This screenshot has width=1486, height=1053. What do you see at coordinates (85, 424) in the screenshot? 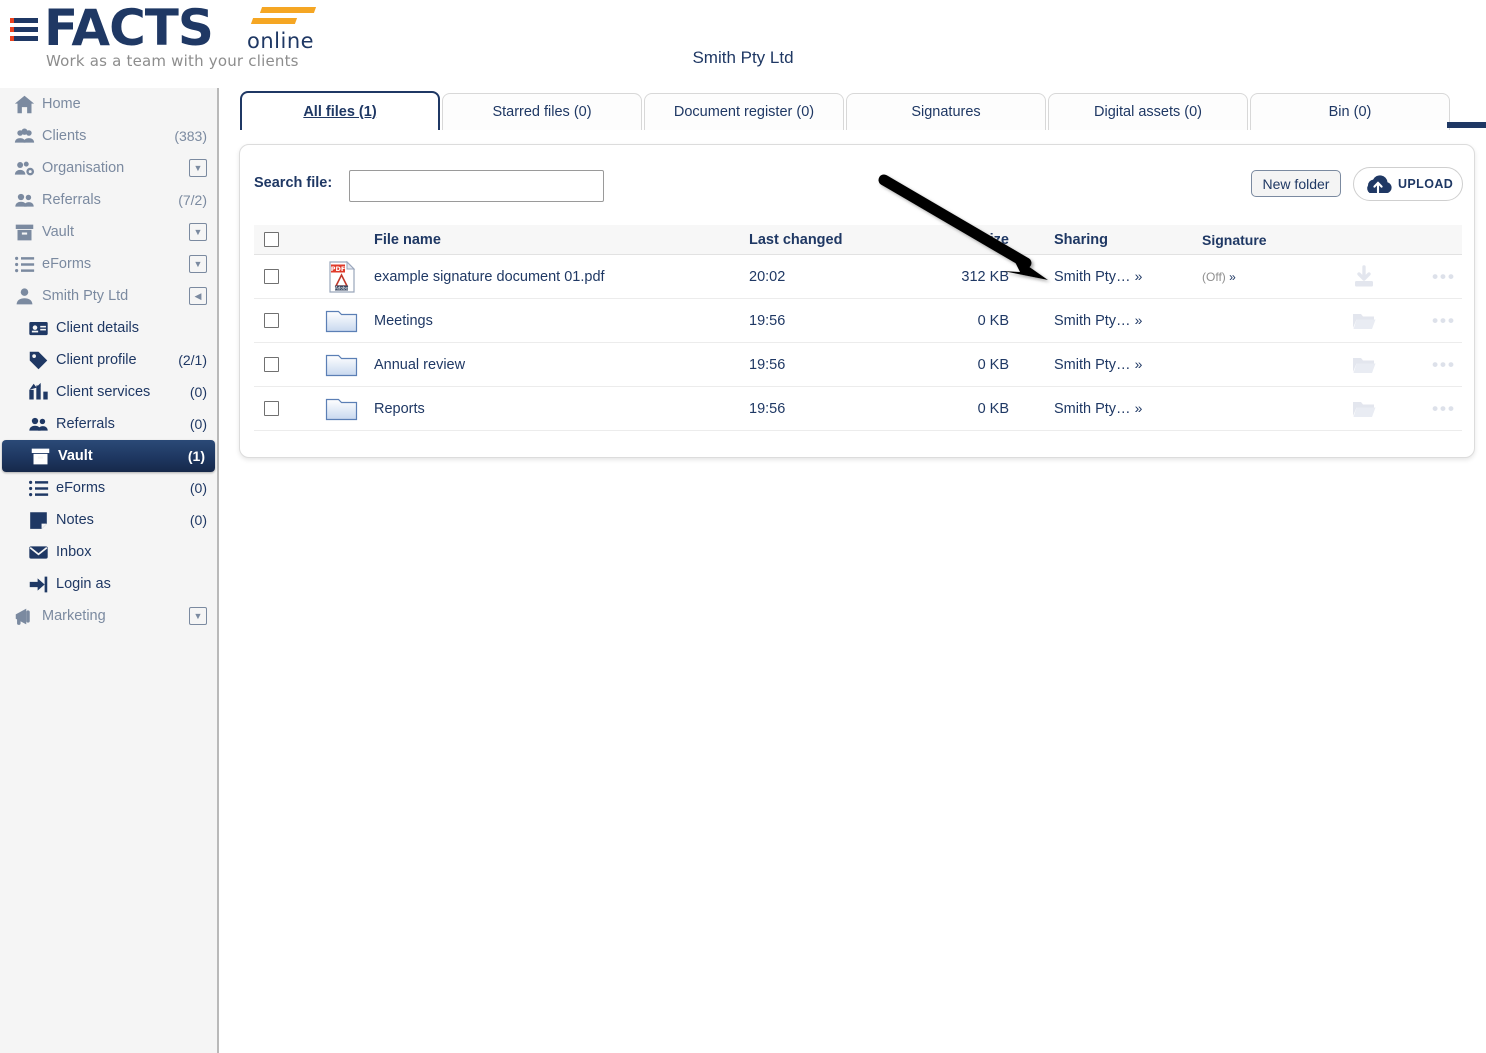
I see `sidebar-item-label: Referrals` at bounding box center [85, 424].